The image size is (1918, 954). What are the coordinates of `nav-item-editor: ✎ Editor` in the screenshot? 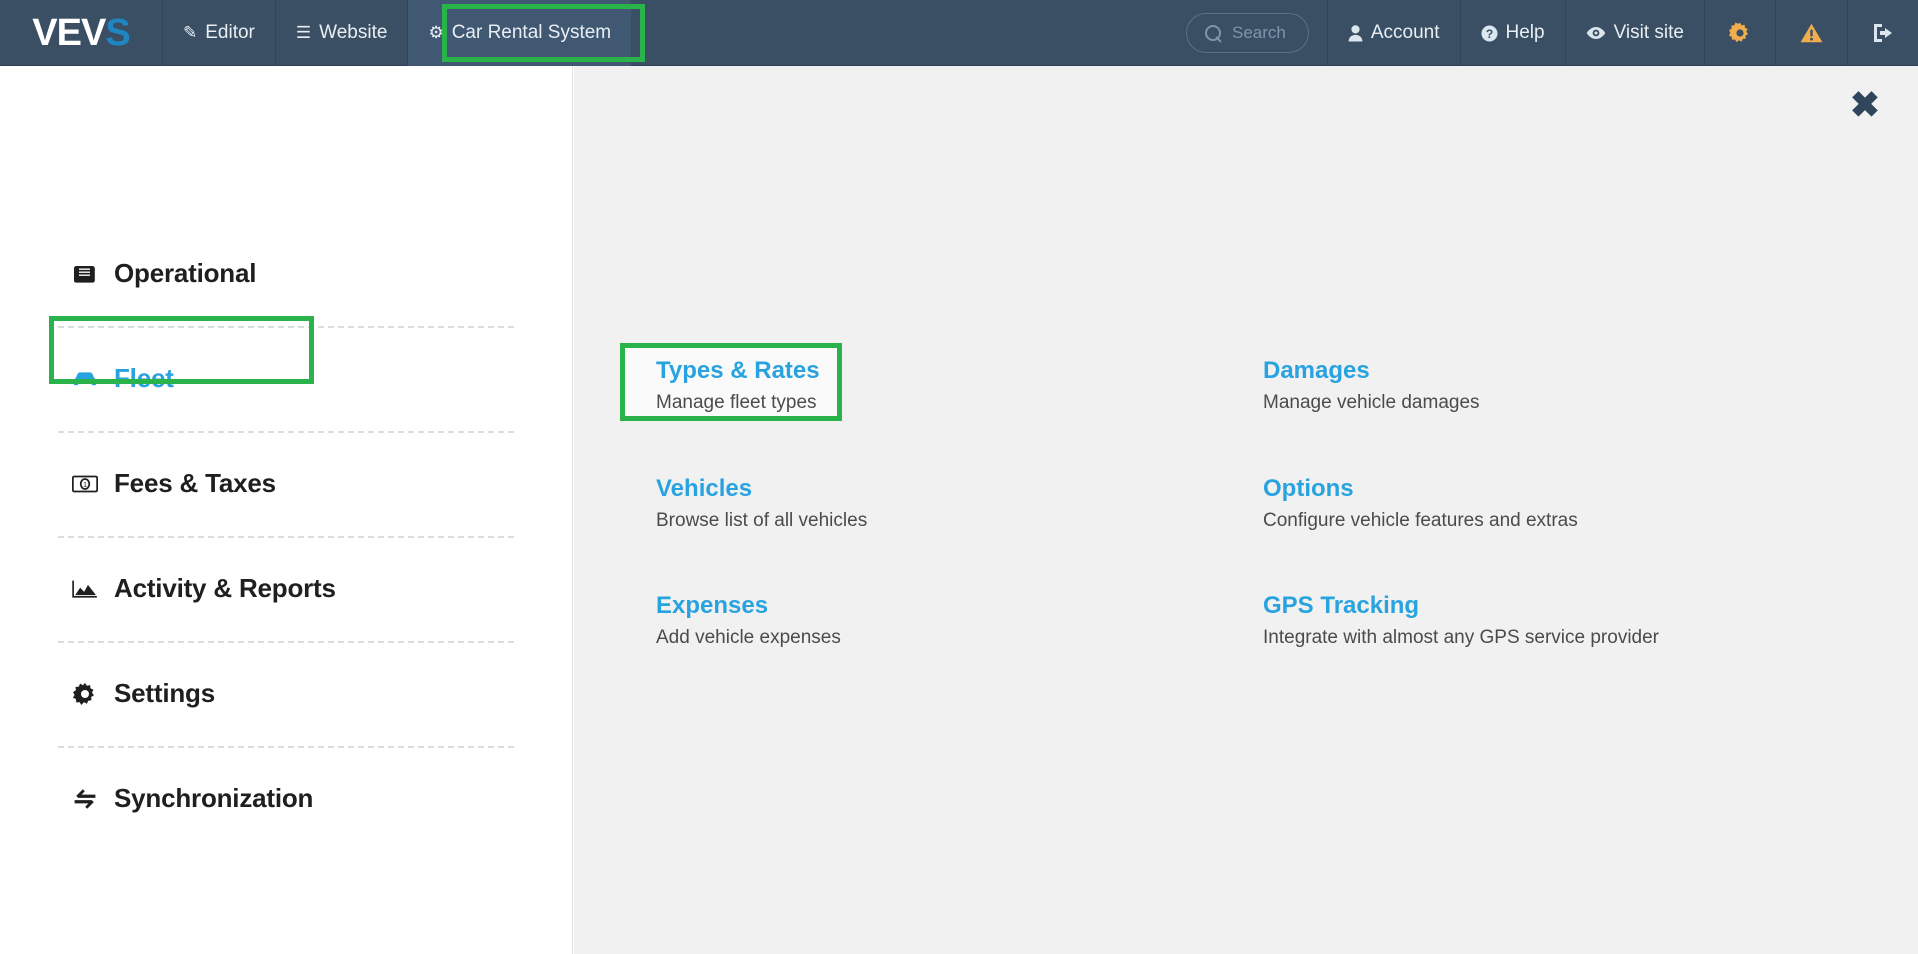 It's located at (218, 33).